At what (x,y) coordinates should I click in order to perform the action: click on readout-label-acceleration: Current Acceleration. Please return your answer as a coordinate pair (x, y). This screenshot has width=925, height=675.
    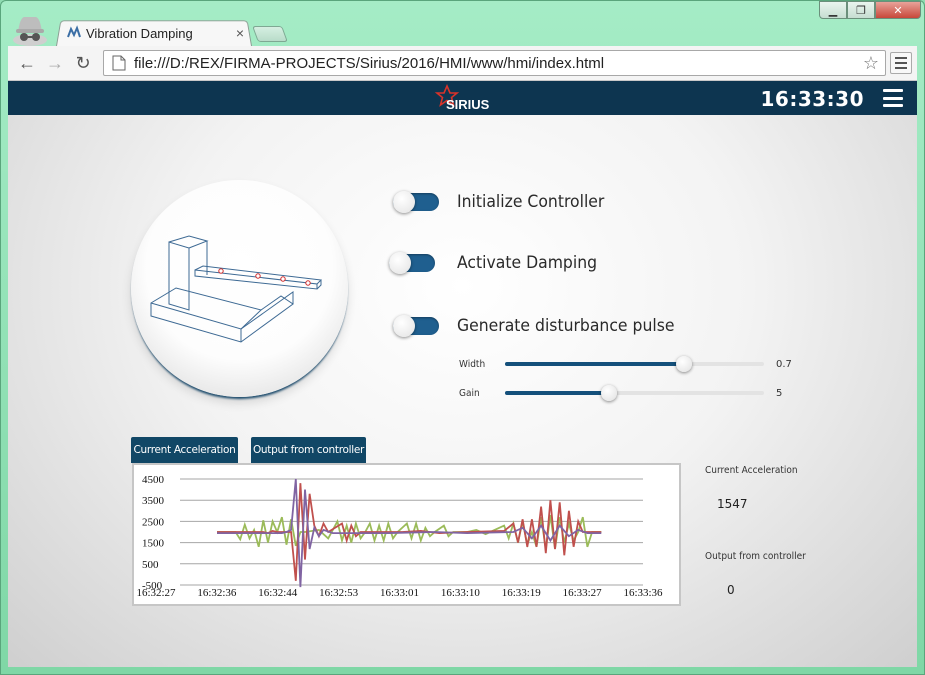
    Looking at the image, I should click on (751, 470).